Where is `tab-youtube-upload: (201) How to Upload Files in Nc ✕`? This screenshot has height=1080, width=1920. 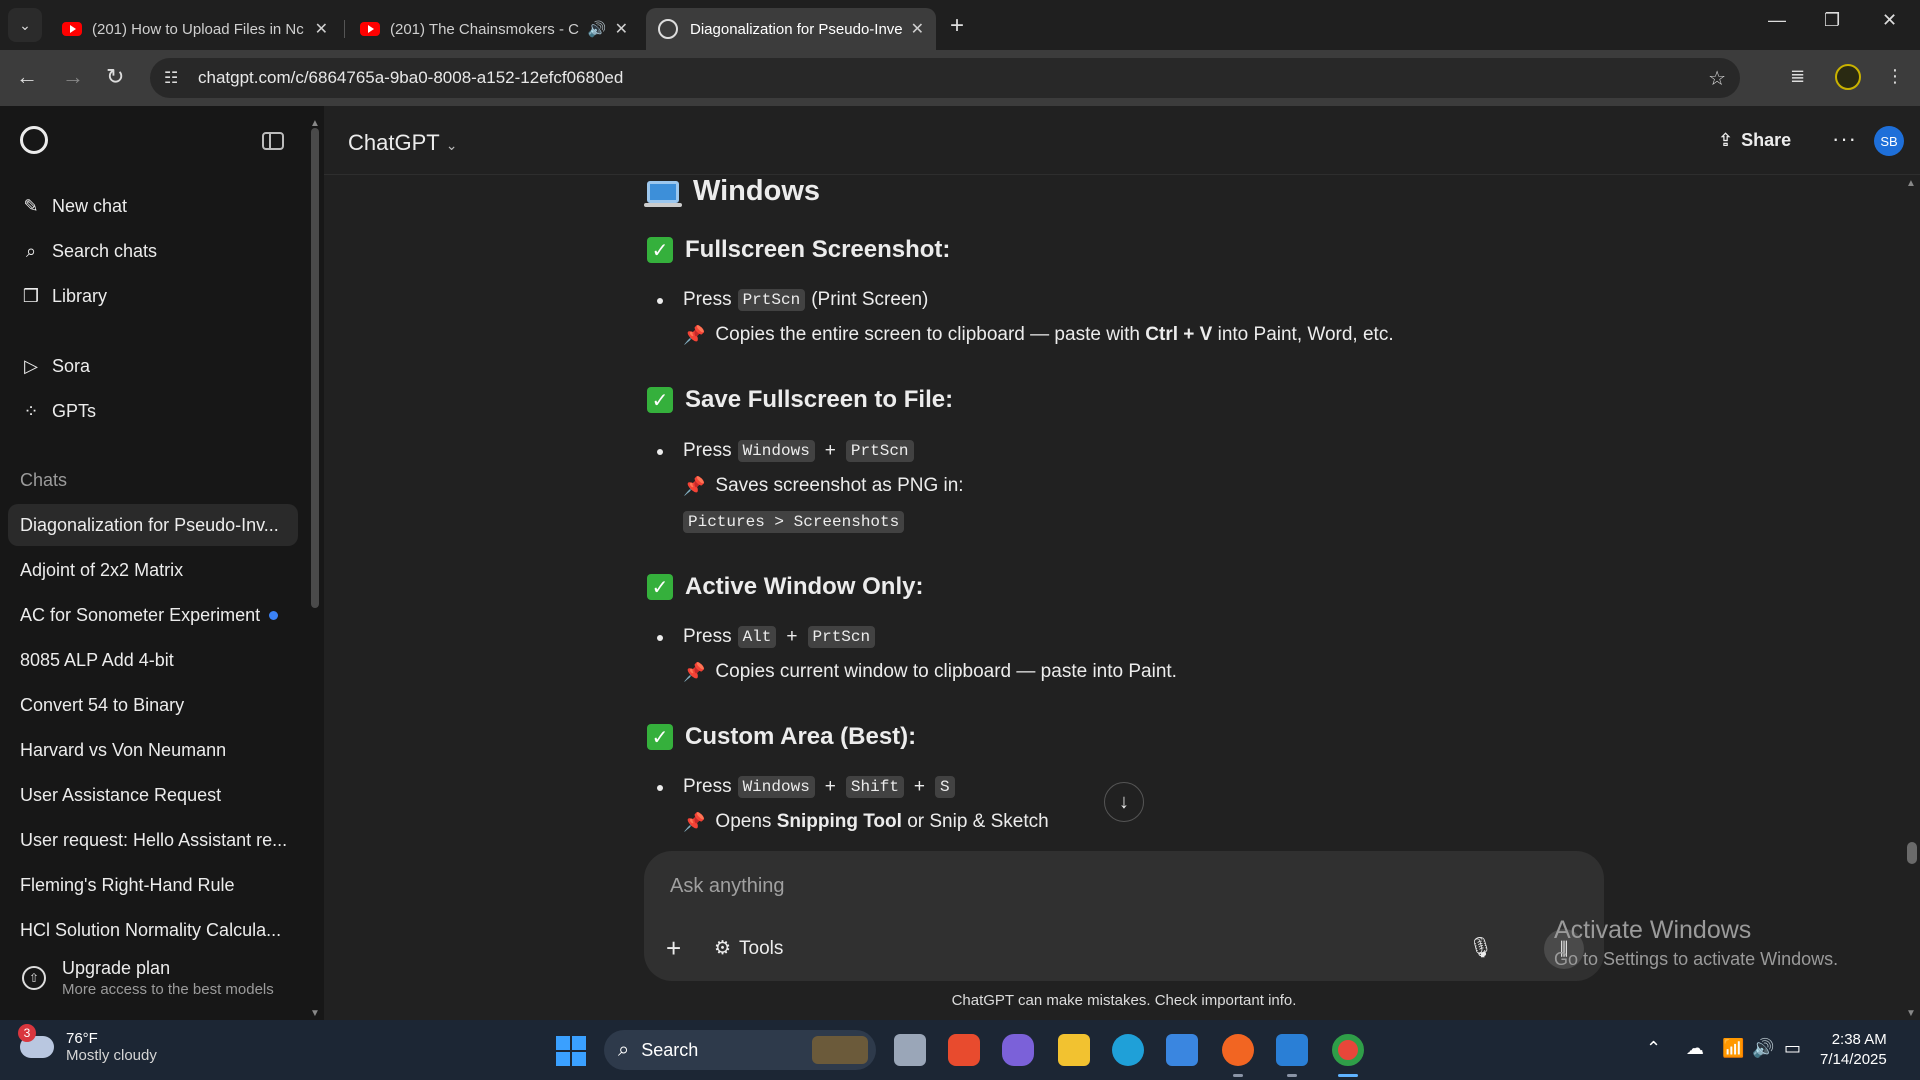 tab-youtube-upload: (201) How to Upload Files in Nc ✕ is located at coordinates (195, 29).